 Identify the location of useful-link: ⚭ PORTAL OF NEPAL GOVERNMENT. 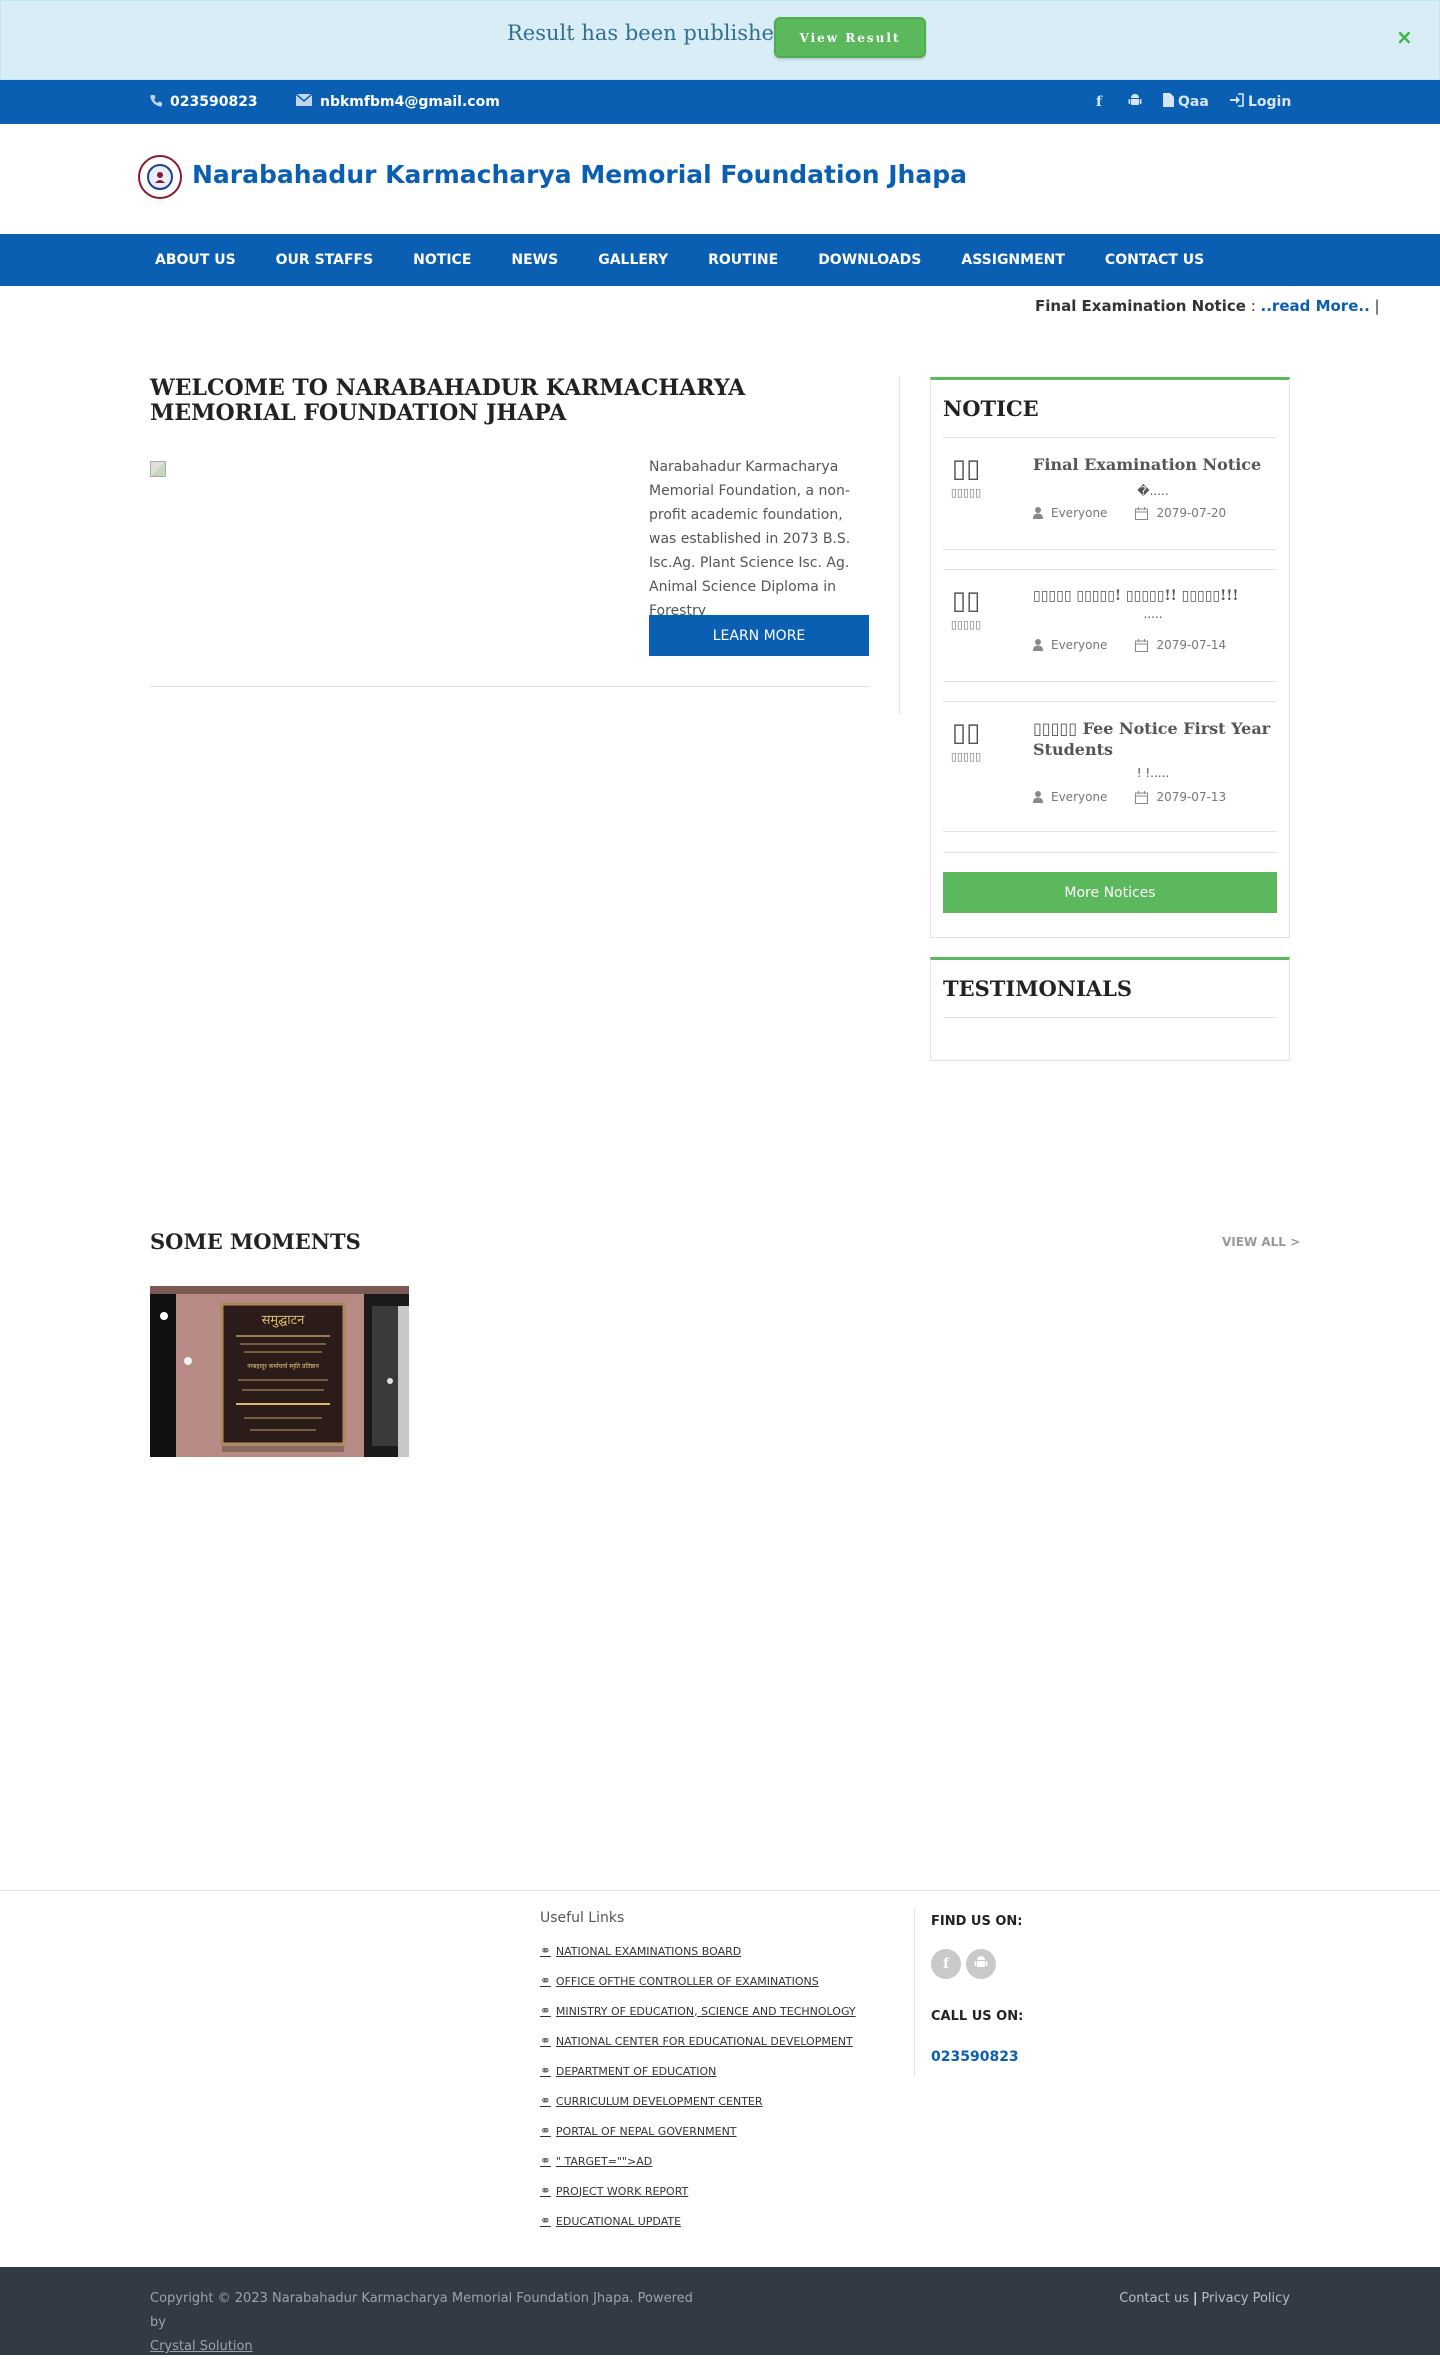
(698, 2131).